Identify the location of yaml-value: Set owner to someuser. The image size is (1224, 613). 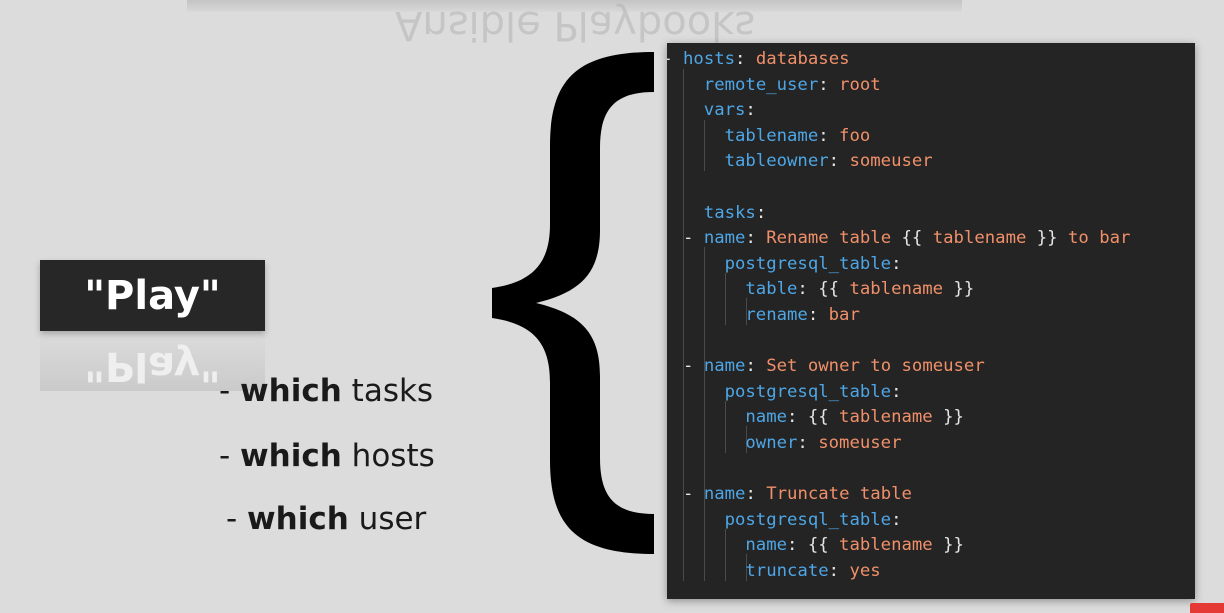
(875, 366).